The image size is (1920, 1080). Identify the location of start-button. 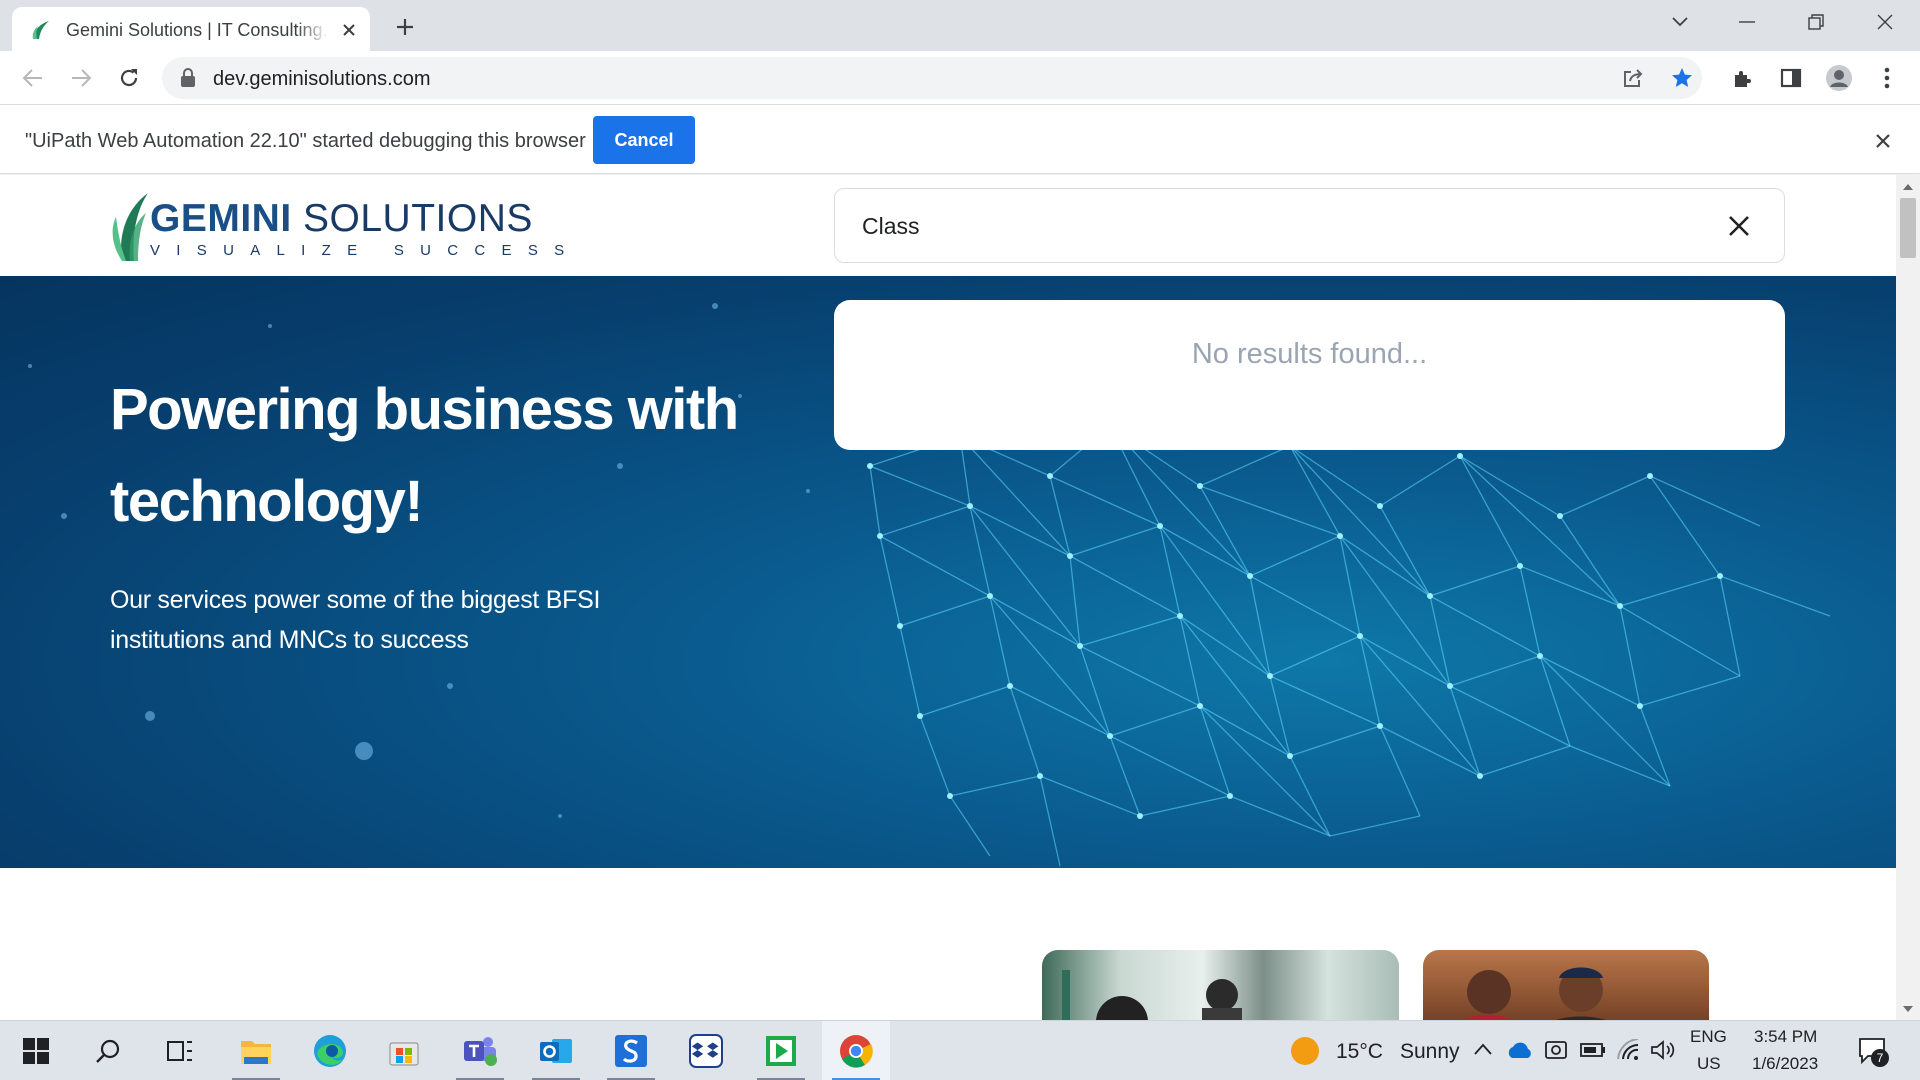
(36, 1050).